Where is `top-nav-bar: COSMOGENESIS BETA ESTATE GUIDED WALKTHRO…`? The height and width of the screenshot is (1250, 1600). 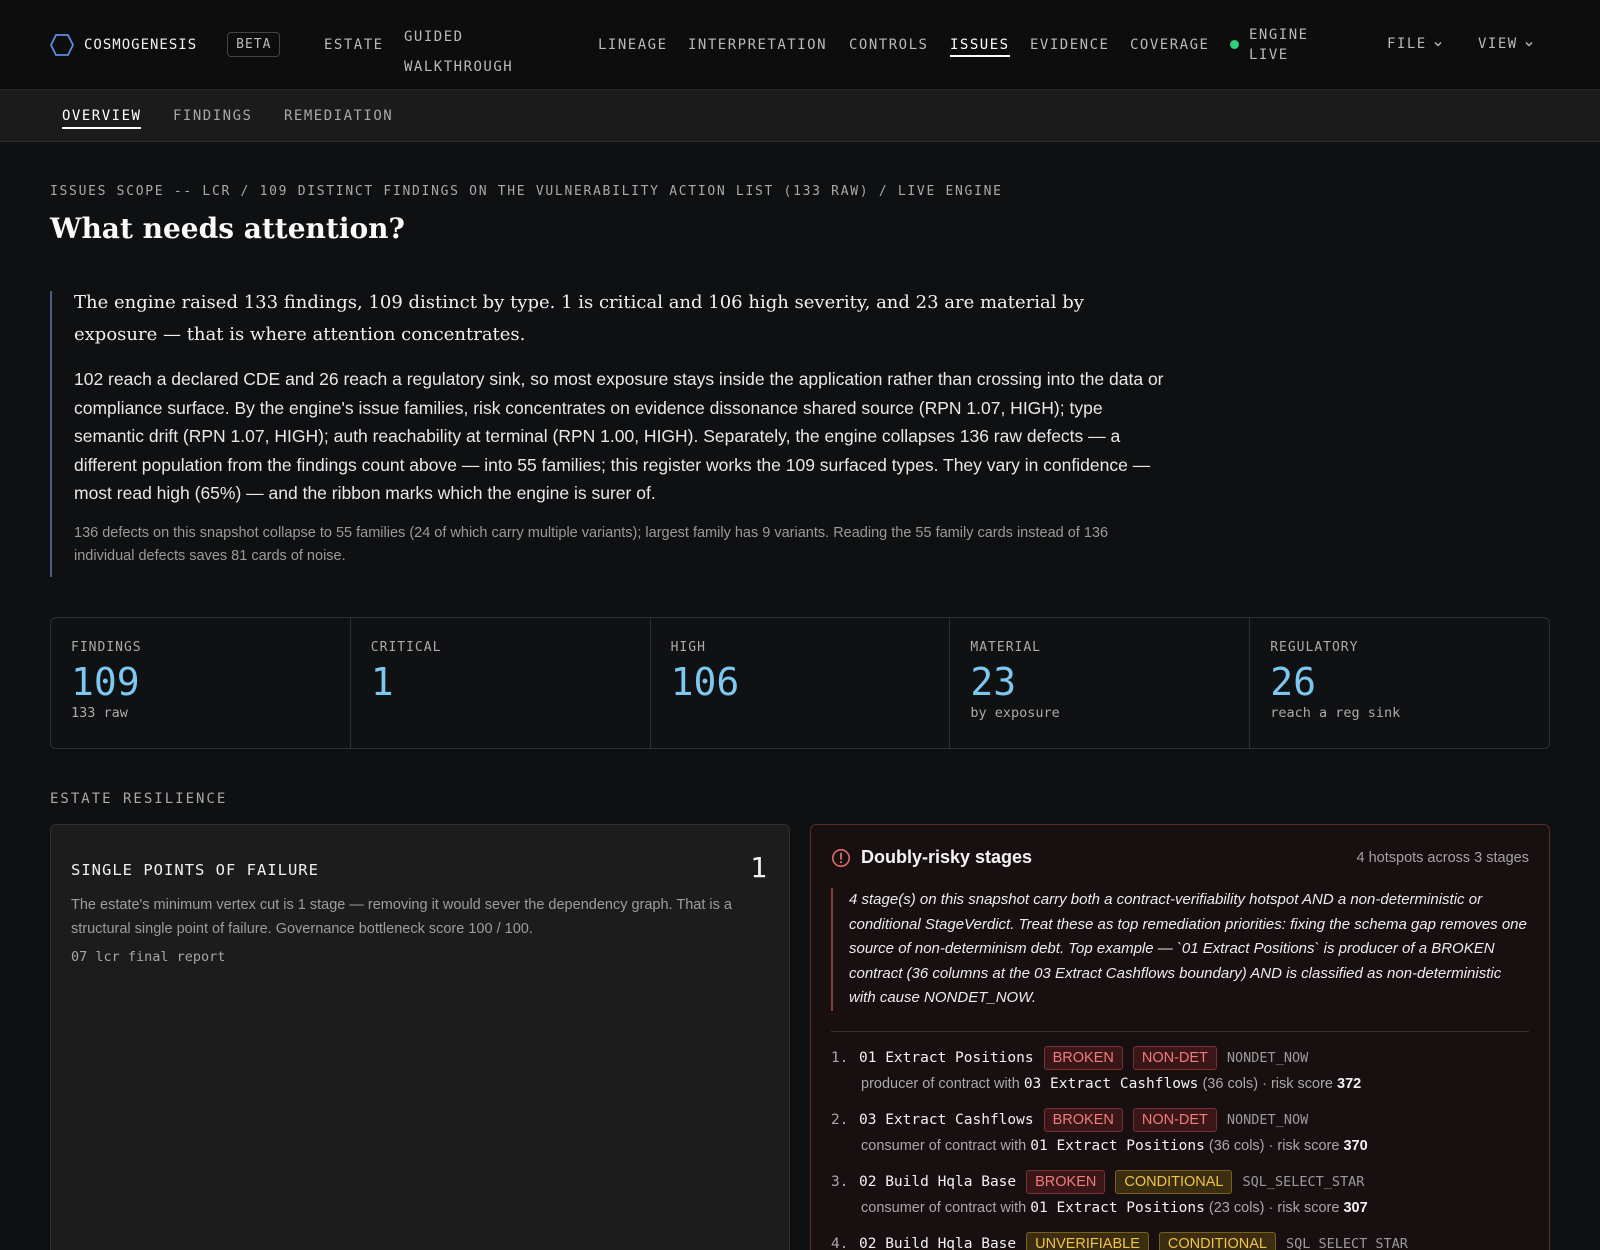
top-nav-bar: COSMOGENESIS BETA ESTATE GUIDED WALKTHRO… is located at coordinates (800, 45).